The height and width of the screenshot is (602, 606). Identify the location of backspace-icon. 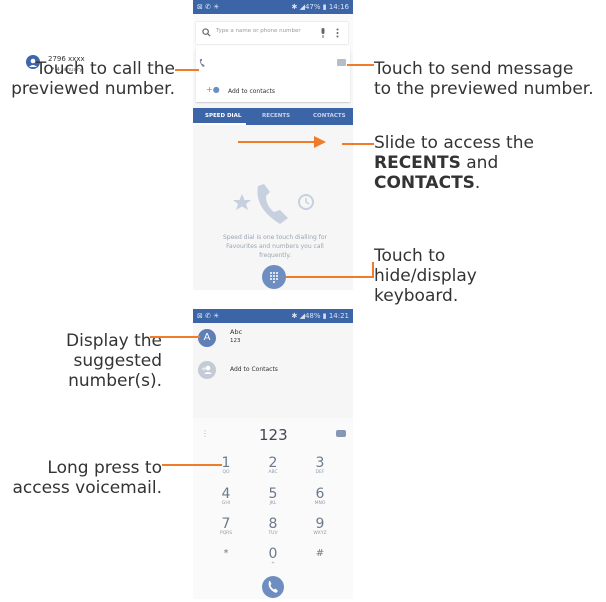
(341, 433).